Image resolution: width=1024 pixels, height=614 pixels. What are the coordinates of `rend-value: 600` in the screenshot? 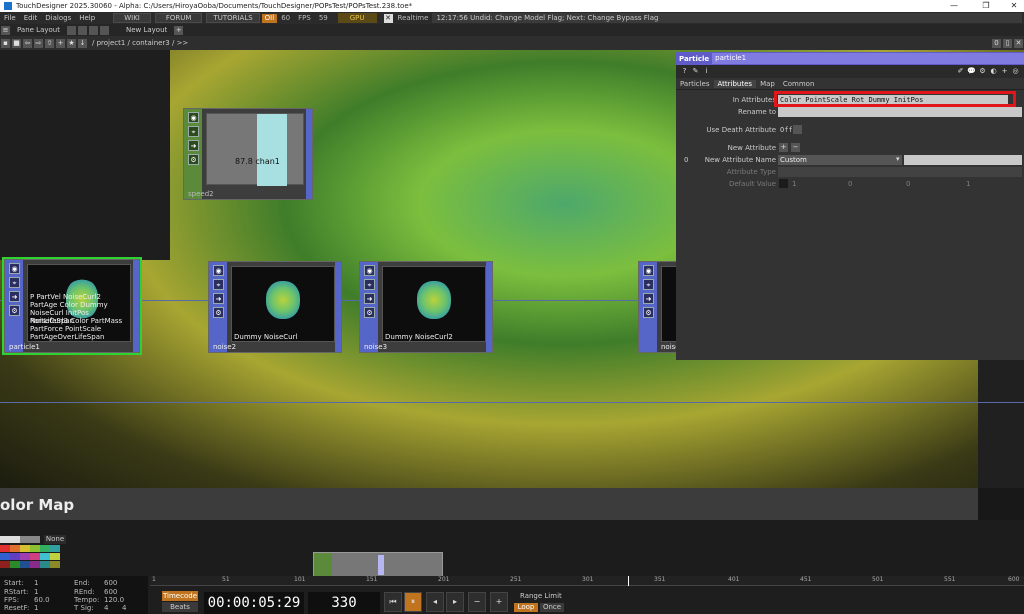 It's located at (110, 592).